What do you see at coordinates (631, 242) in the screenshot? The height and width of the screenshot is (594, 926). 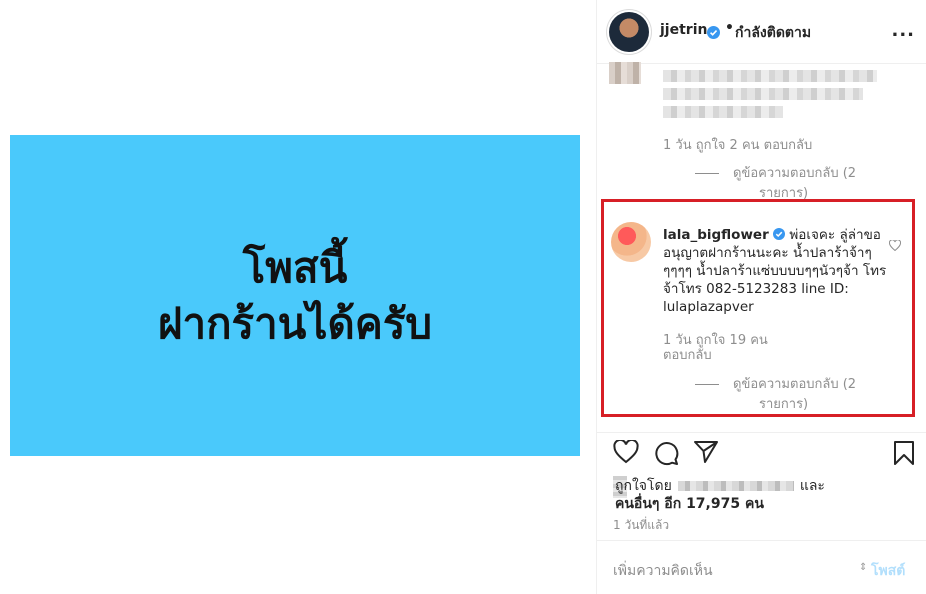 I see `commenter-avatar` at bounding box center [631, 242].